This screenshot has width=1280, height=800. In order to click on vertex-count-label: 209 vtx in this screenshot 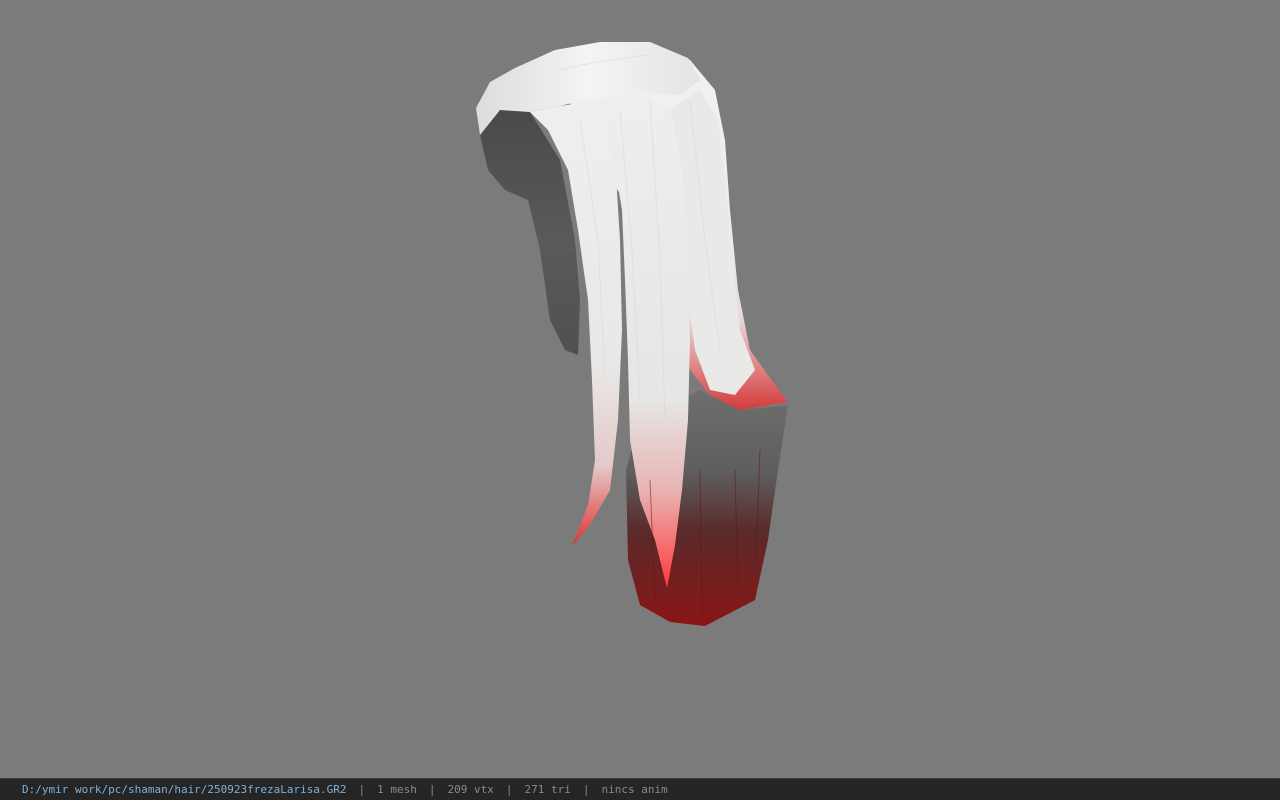, I will do `click(470, 789)`.